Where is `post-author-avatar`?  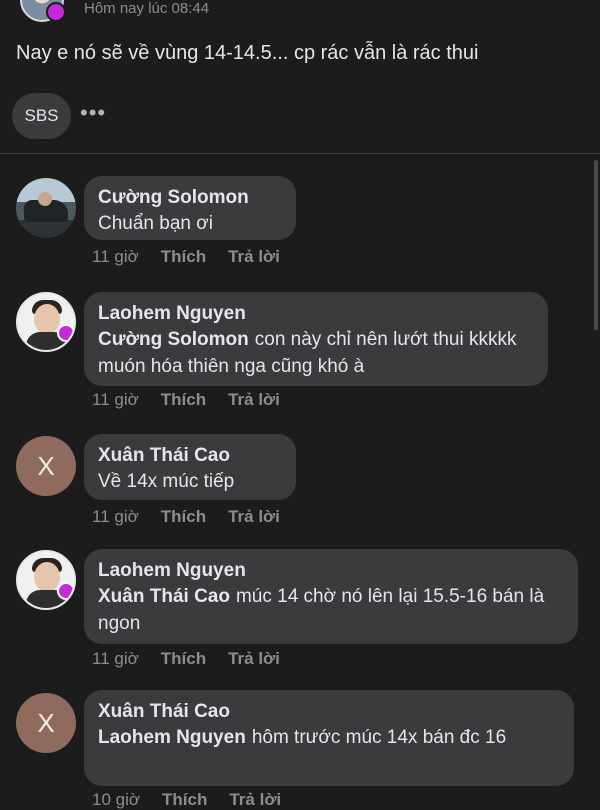 post-author-avatar is located at coordinates (43, 11).